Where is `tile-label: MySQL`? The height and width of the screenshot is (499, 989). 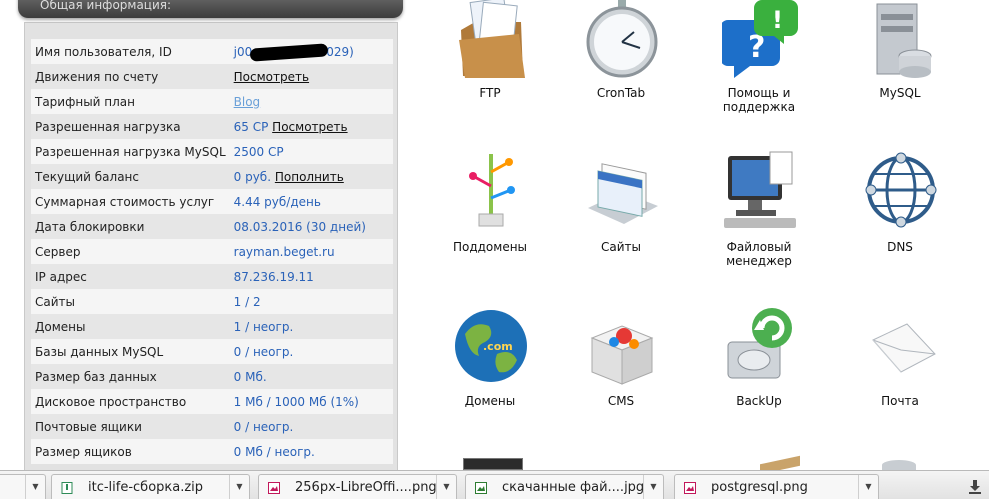
tile-label: MySQL is located at coordinates (900, 93).